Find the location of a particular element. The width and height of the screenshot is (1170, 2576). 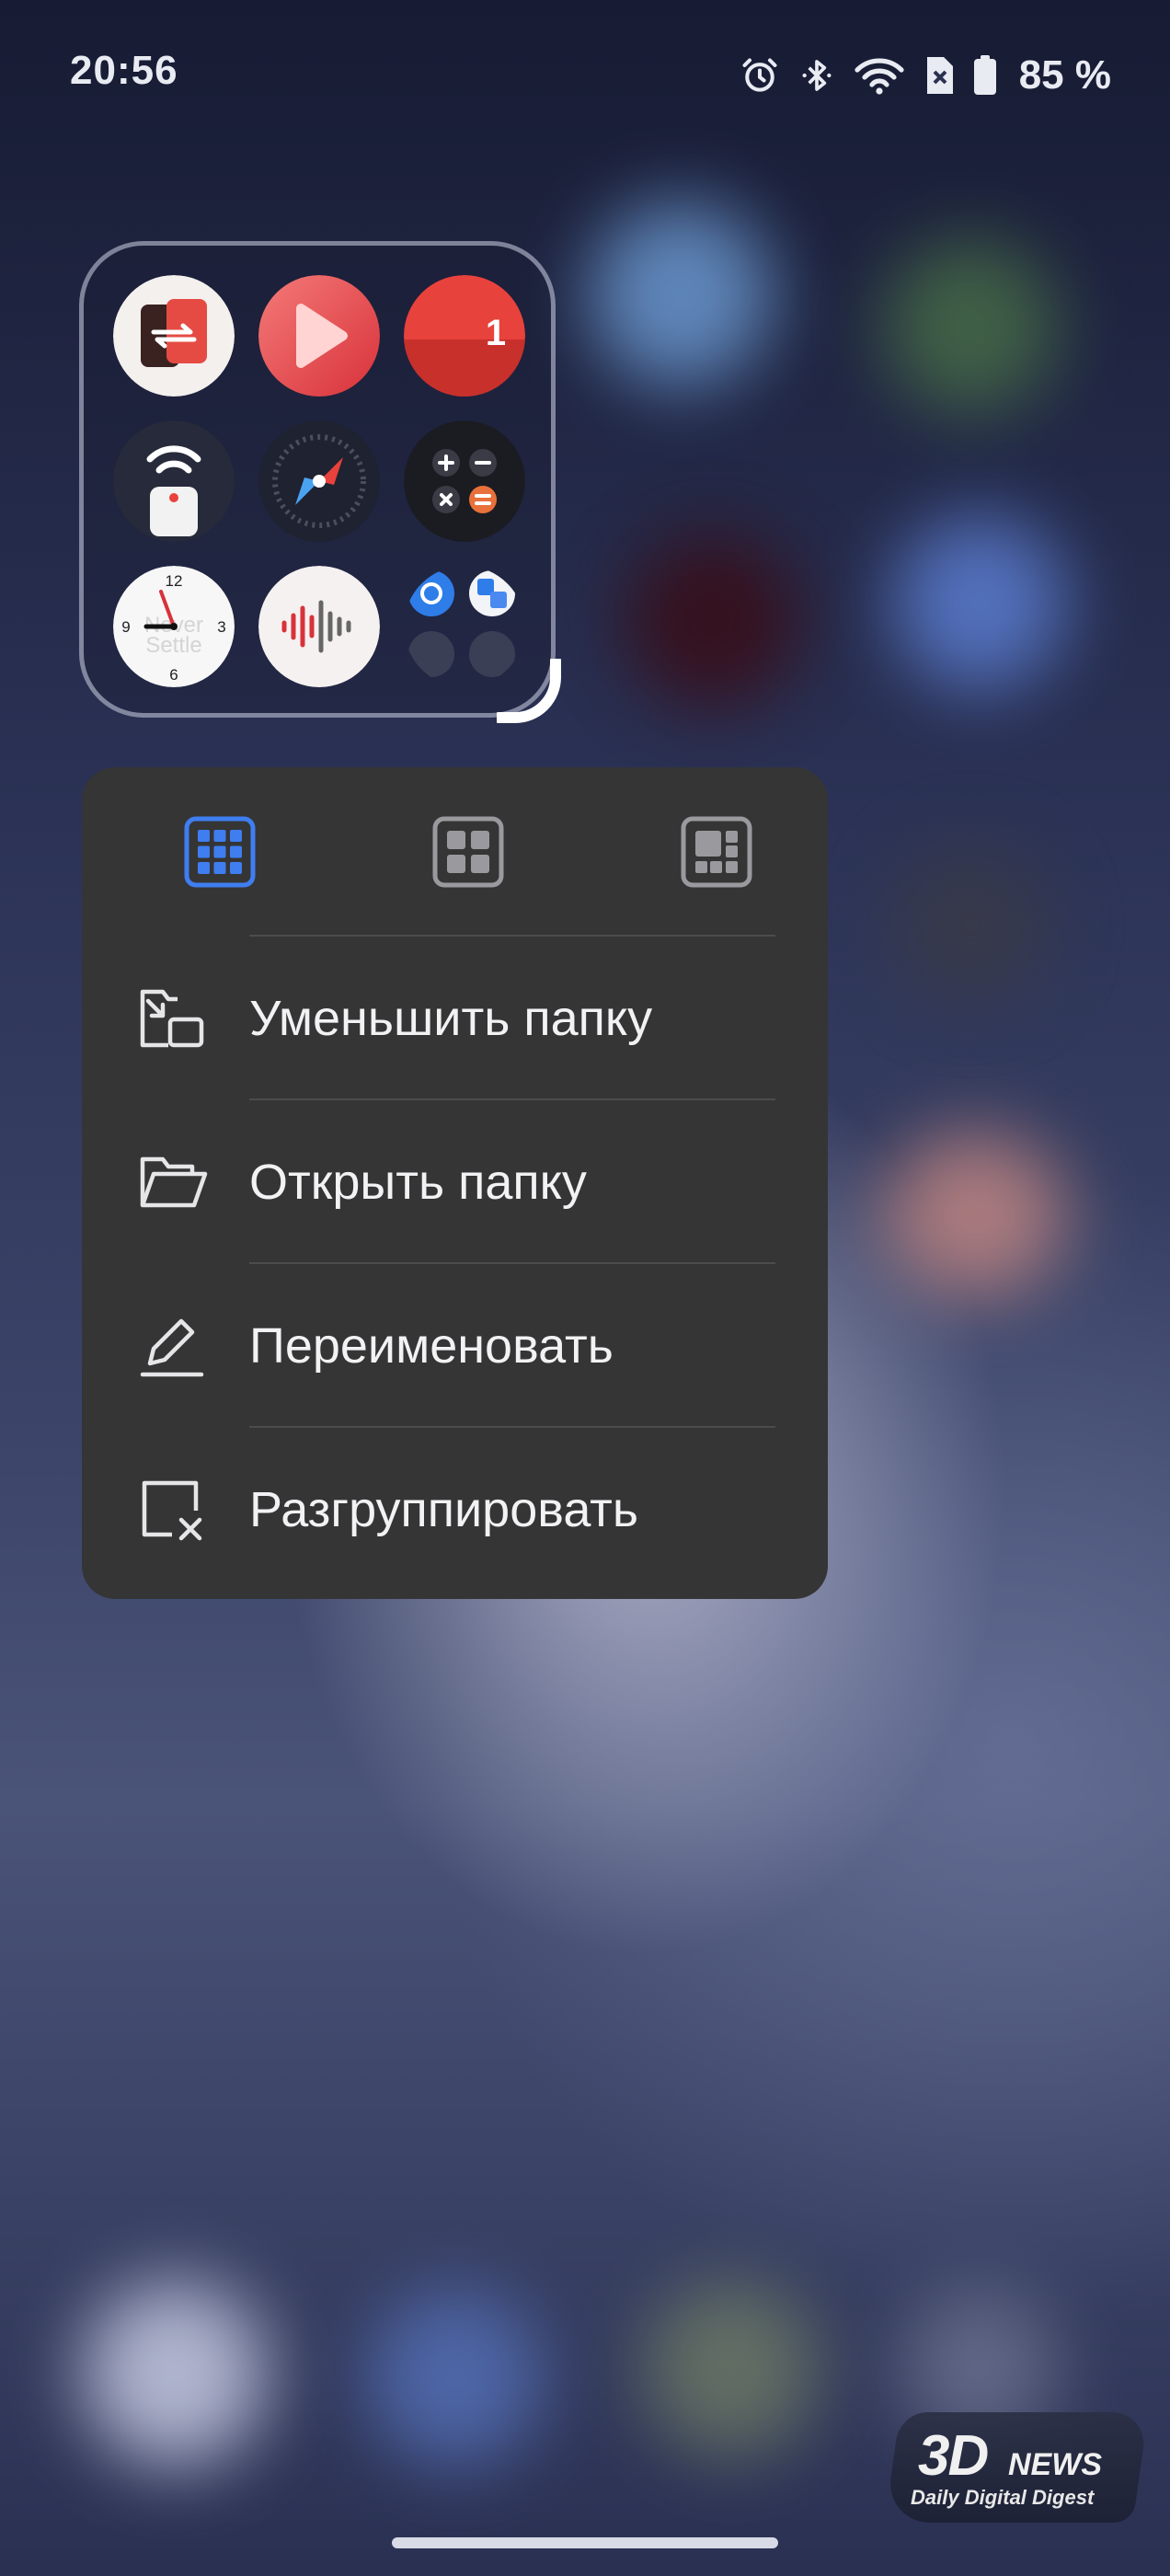

compass-icon is located at coordinates (319, 481).